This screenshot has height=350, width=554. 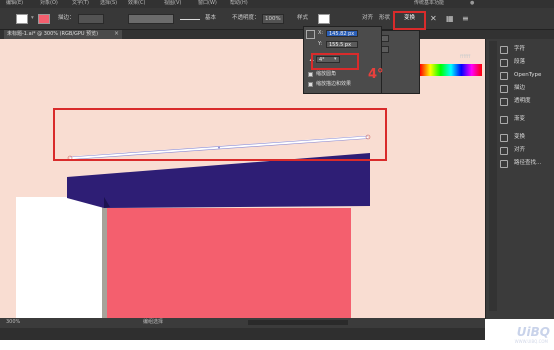 What do you see at coordinates (242, 323) in the screenshot?
I see `status-bar: 300% 编组选择` at bounding box center [242, 323].